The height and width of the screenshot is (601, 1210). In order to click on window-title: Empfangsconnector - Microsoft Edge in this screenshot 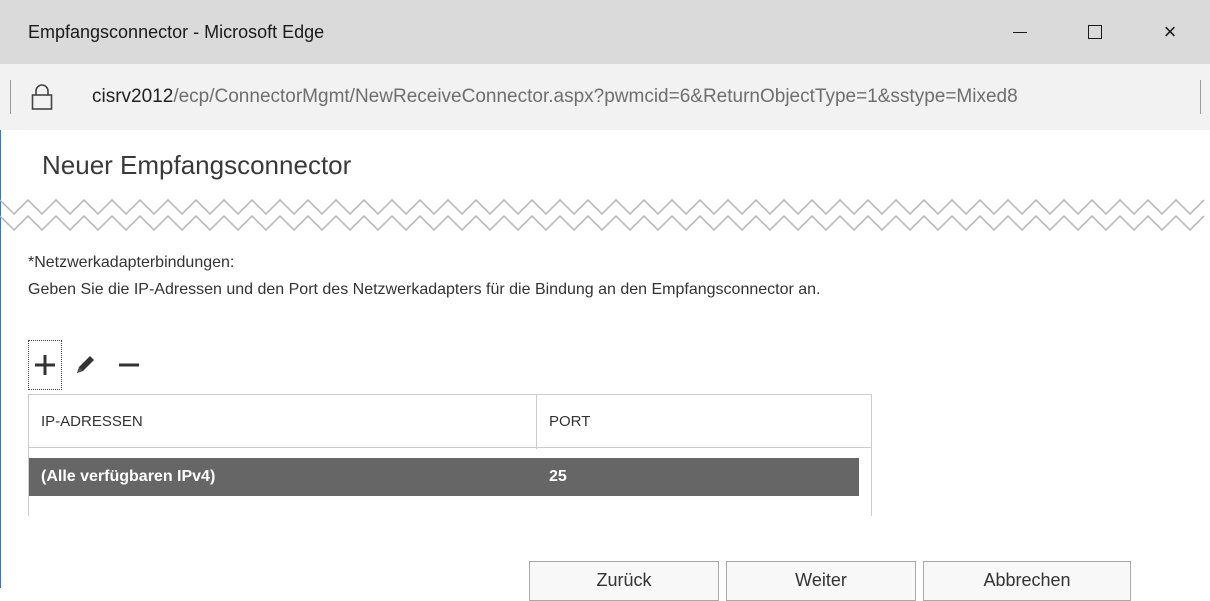, I will do `click(176, 32)`.